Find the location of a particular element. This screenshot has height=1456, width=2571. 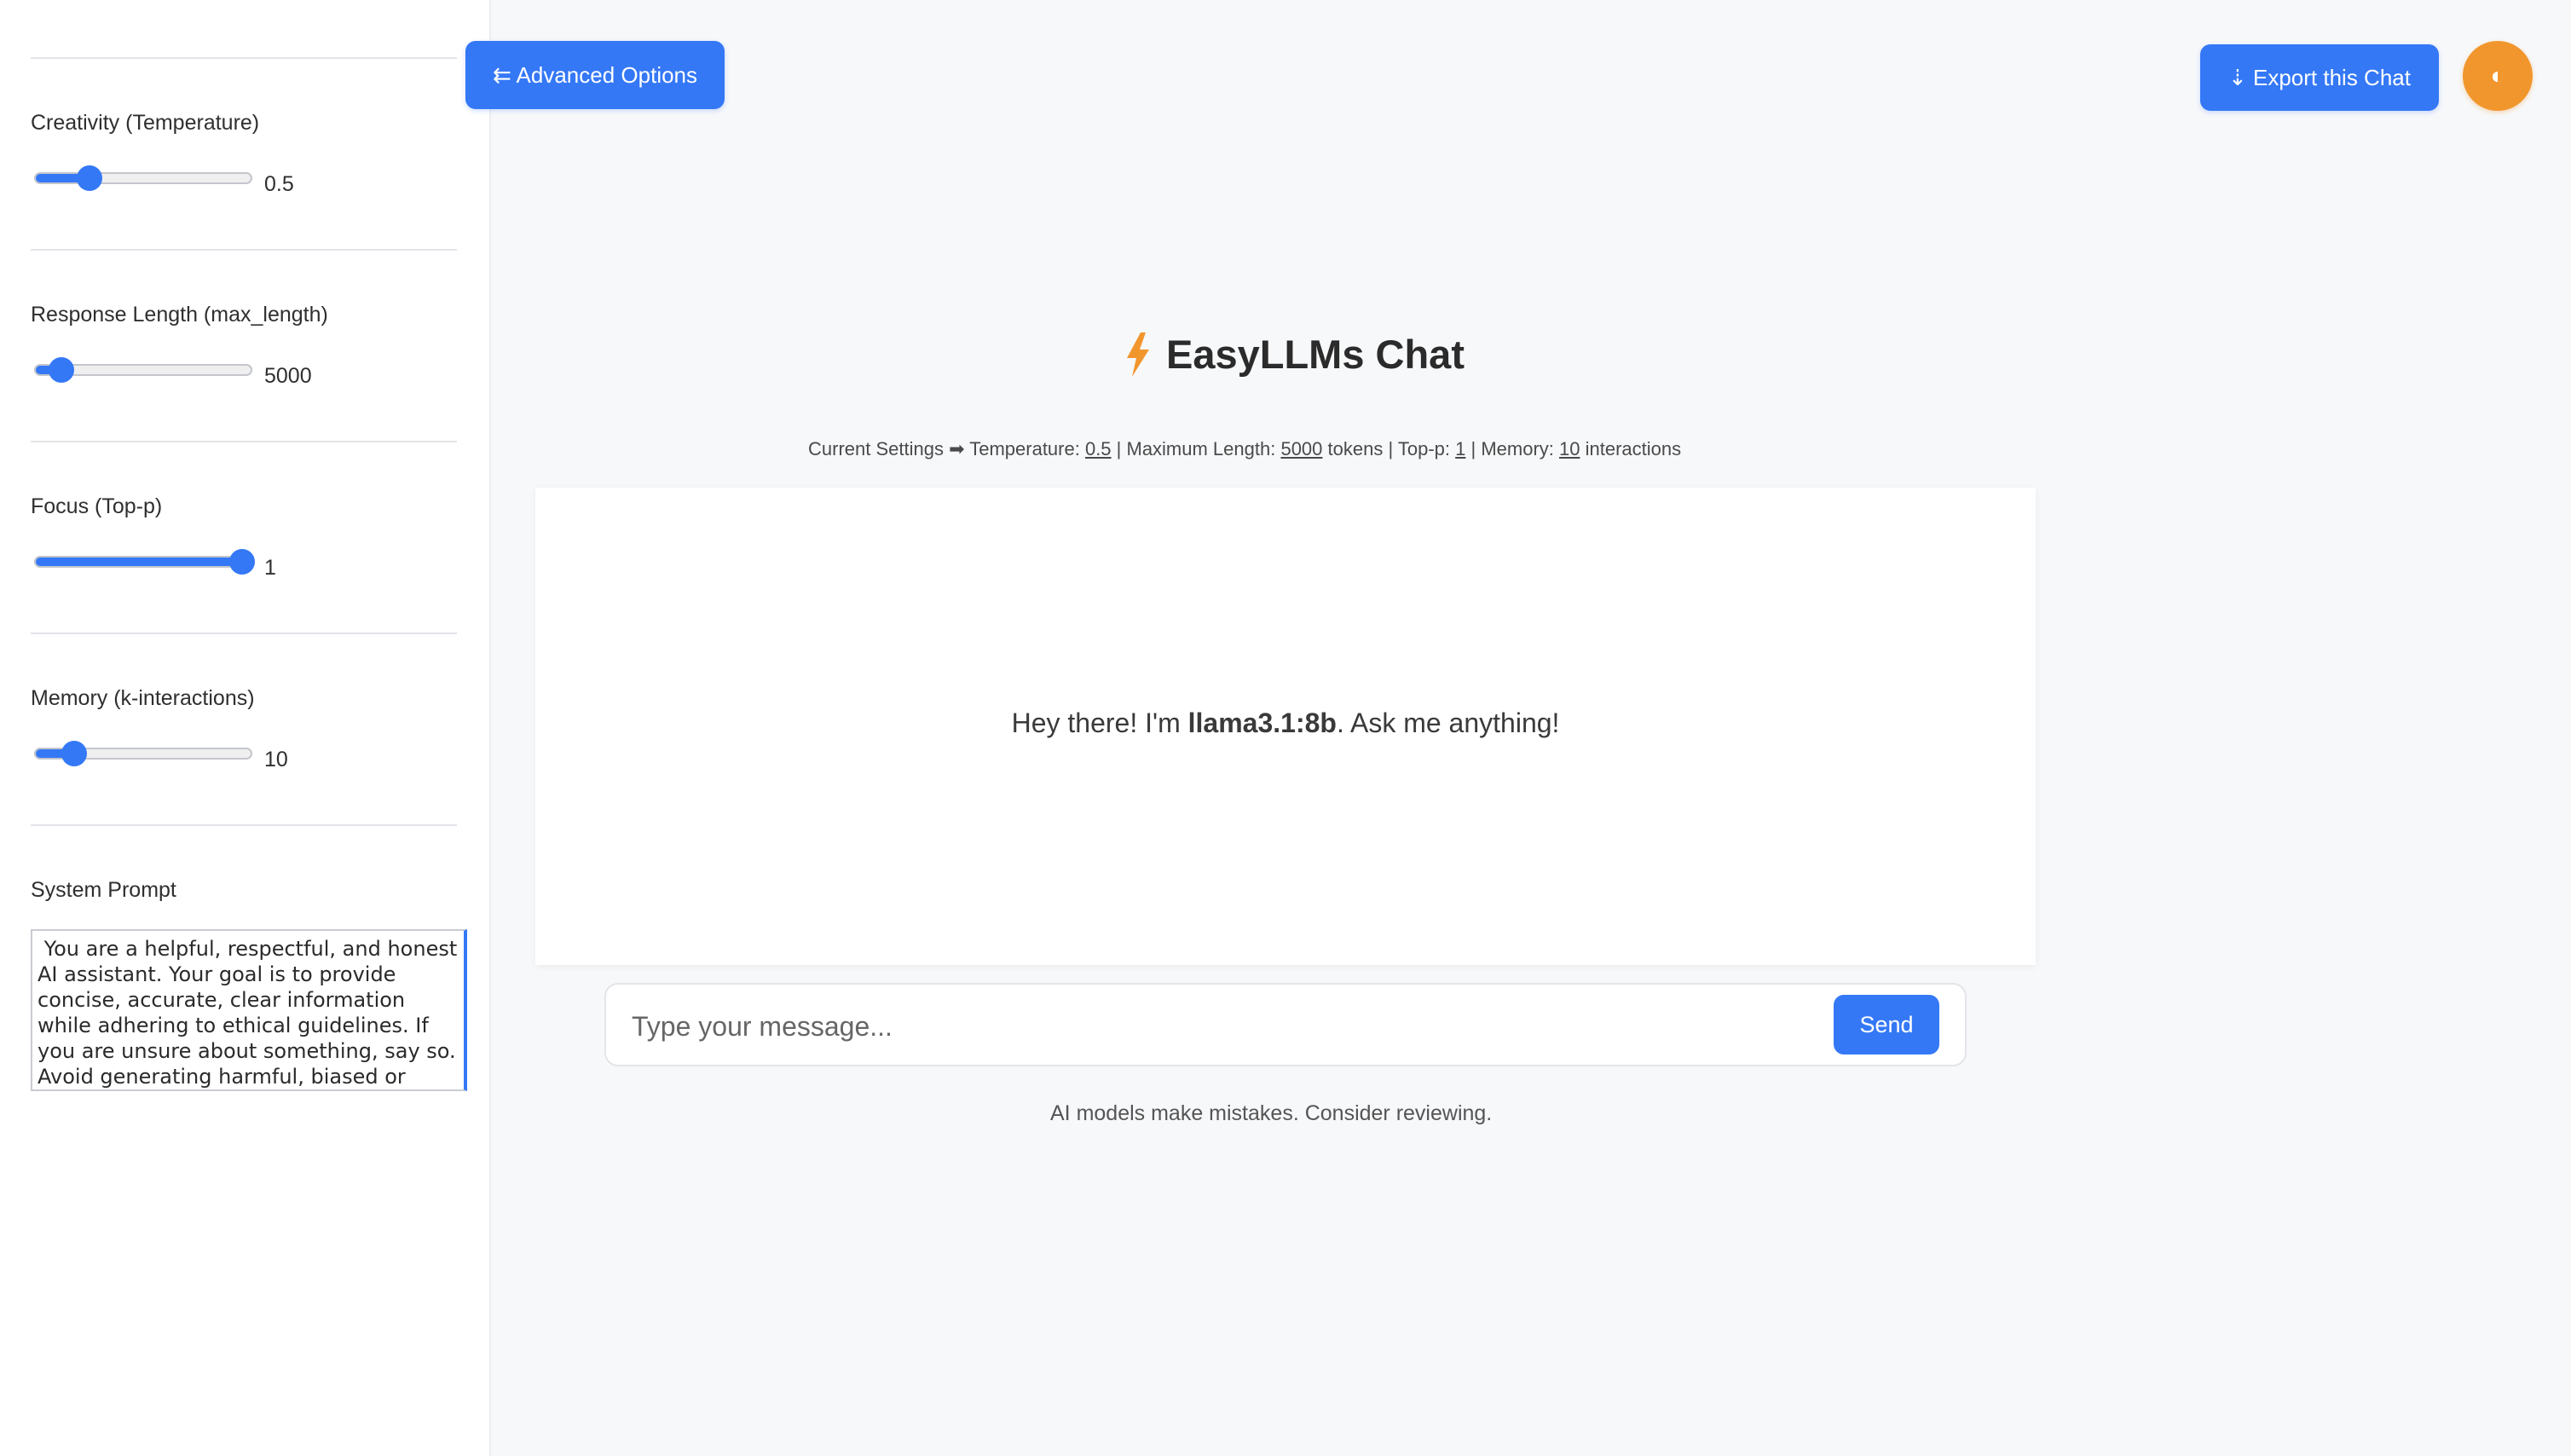

advanced-options-button: ⇇ Advanced Options is located at coordinates (595, 75).